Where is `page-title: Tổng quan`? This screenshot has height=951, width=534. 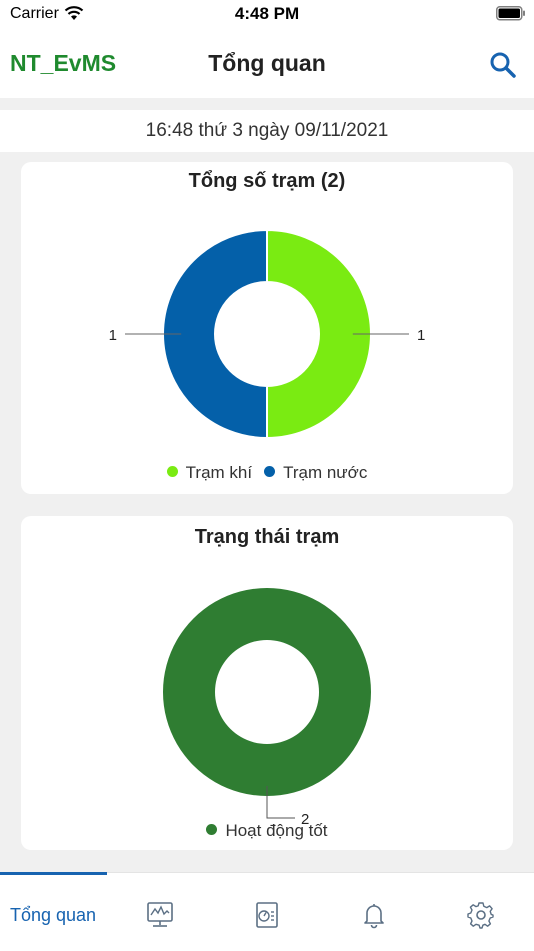
page-title: Tổng quan is located at coordinates (267, 63).